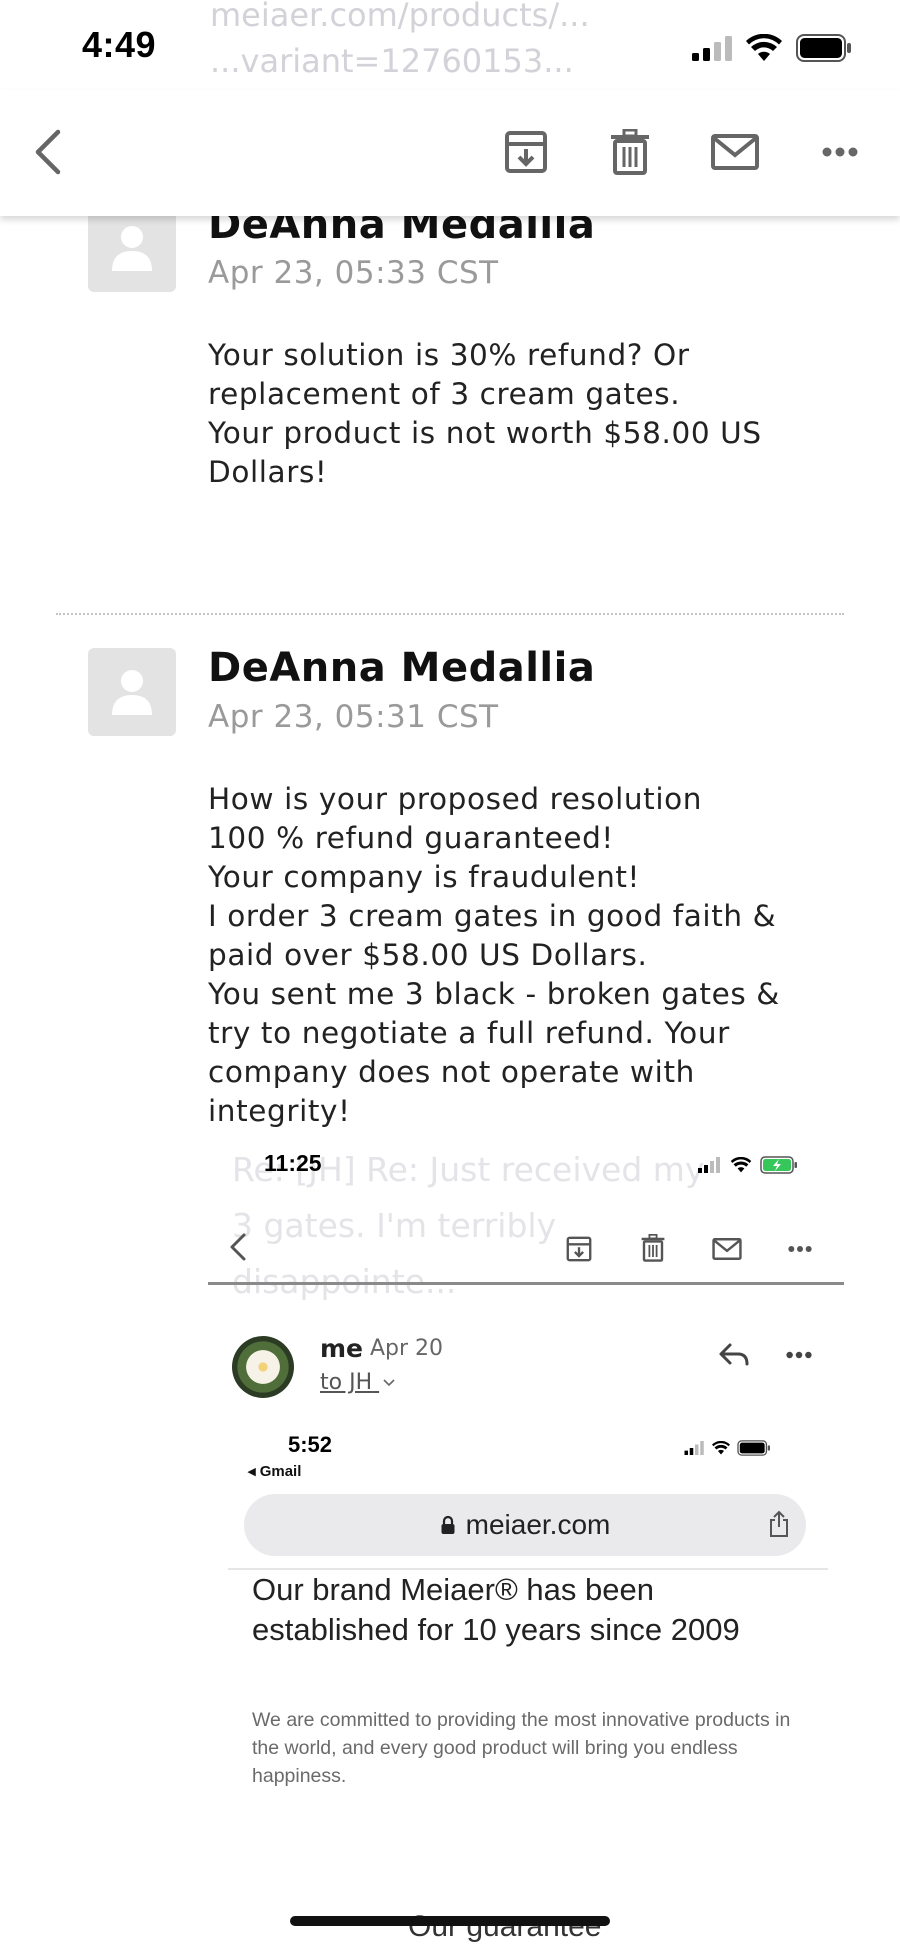  I want to click on home-indicator, so click(450, 1921).